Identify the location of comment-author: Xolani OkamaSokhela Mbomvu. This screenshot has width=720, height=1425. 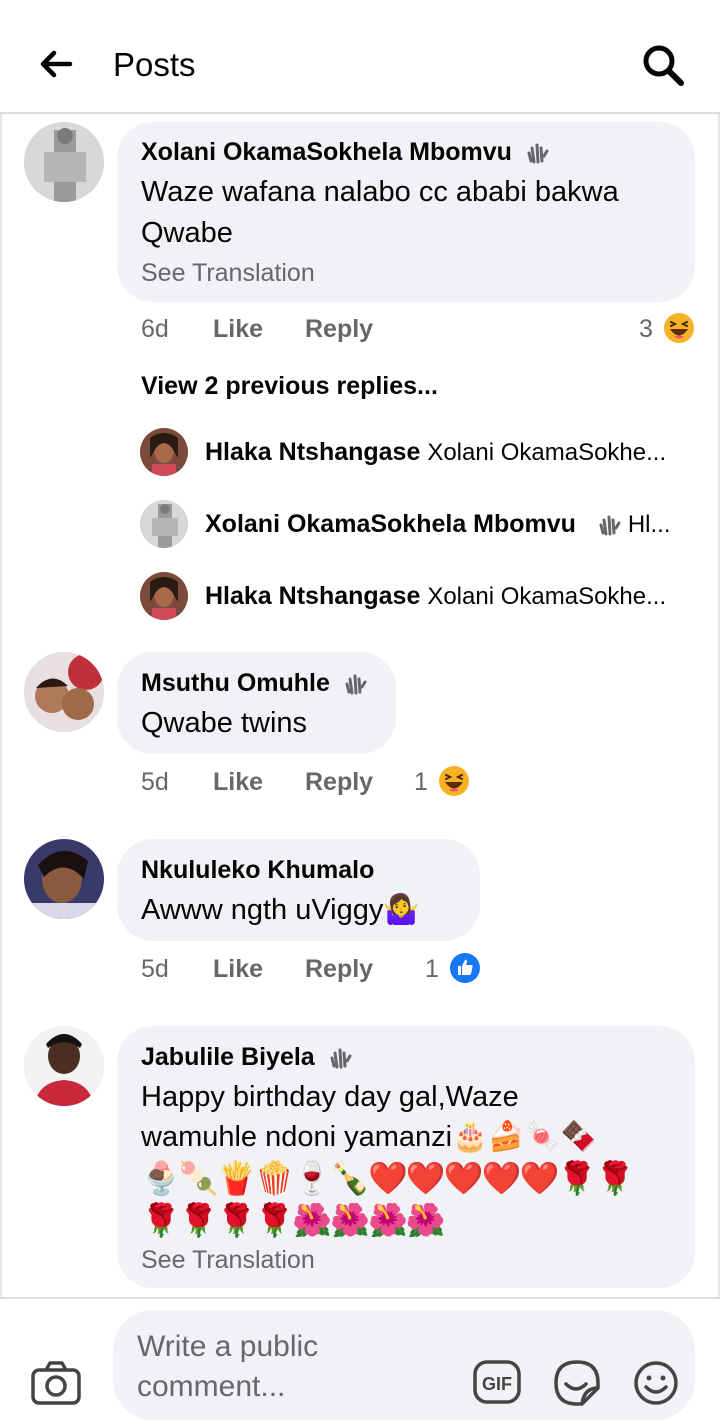
(345, 152).